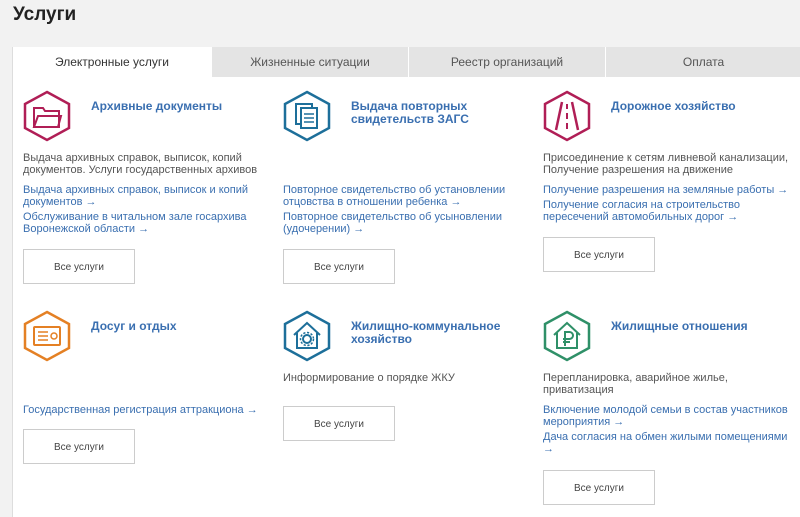 The width and height of the screenshot is (800, 517). What do you see at coordinates (567, 116) in the screenshot?
I see `road-icon` at bounding box center [567, 116].